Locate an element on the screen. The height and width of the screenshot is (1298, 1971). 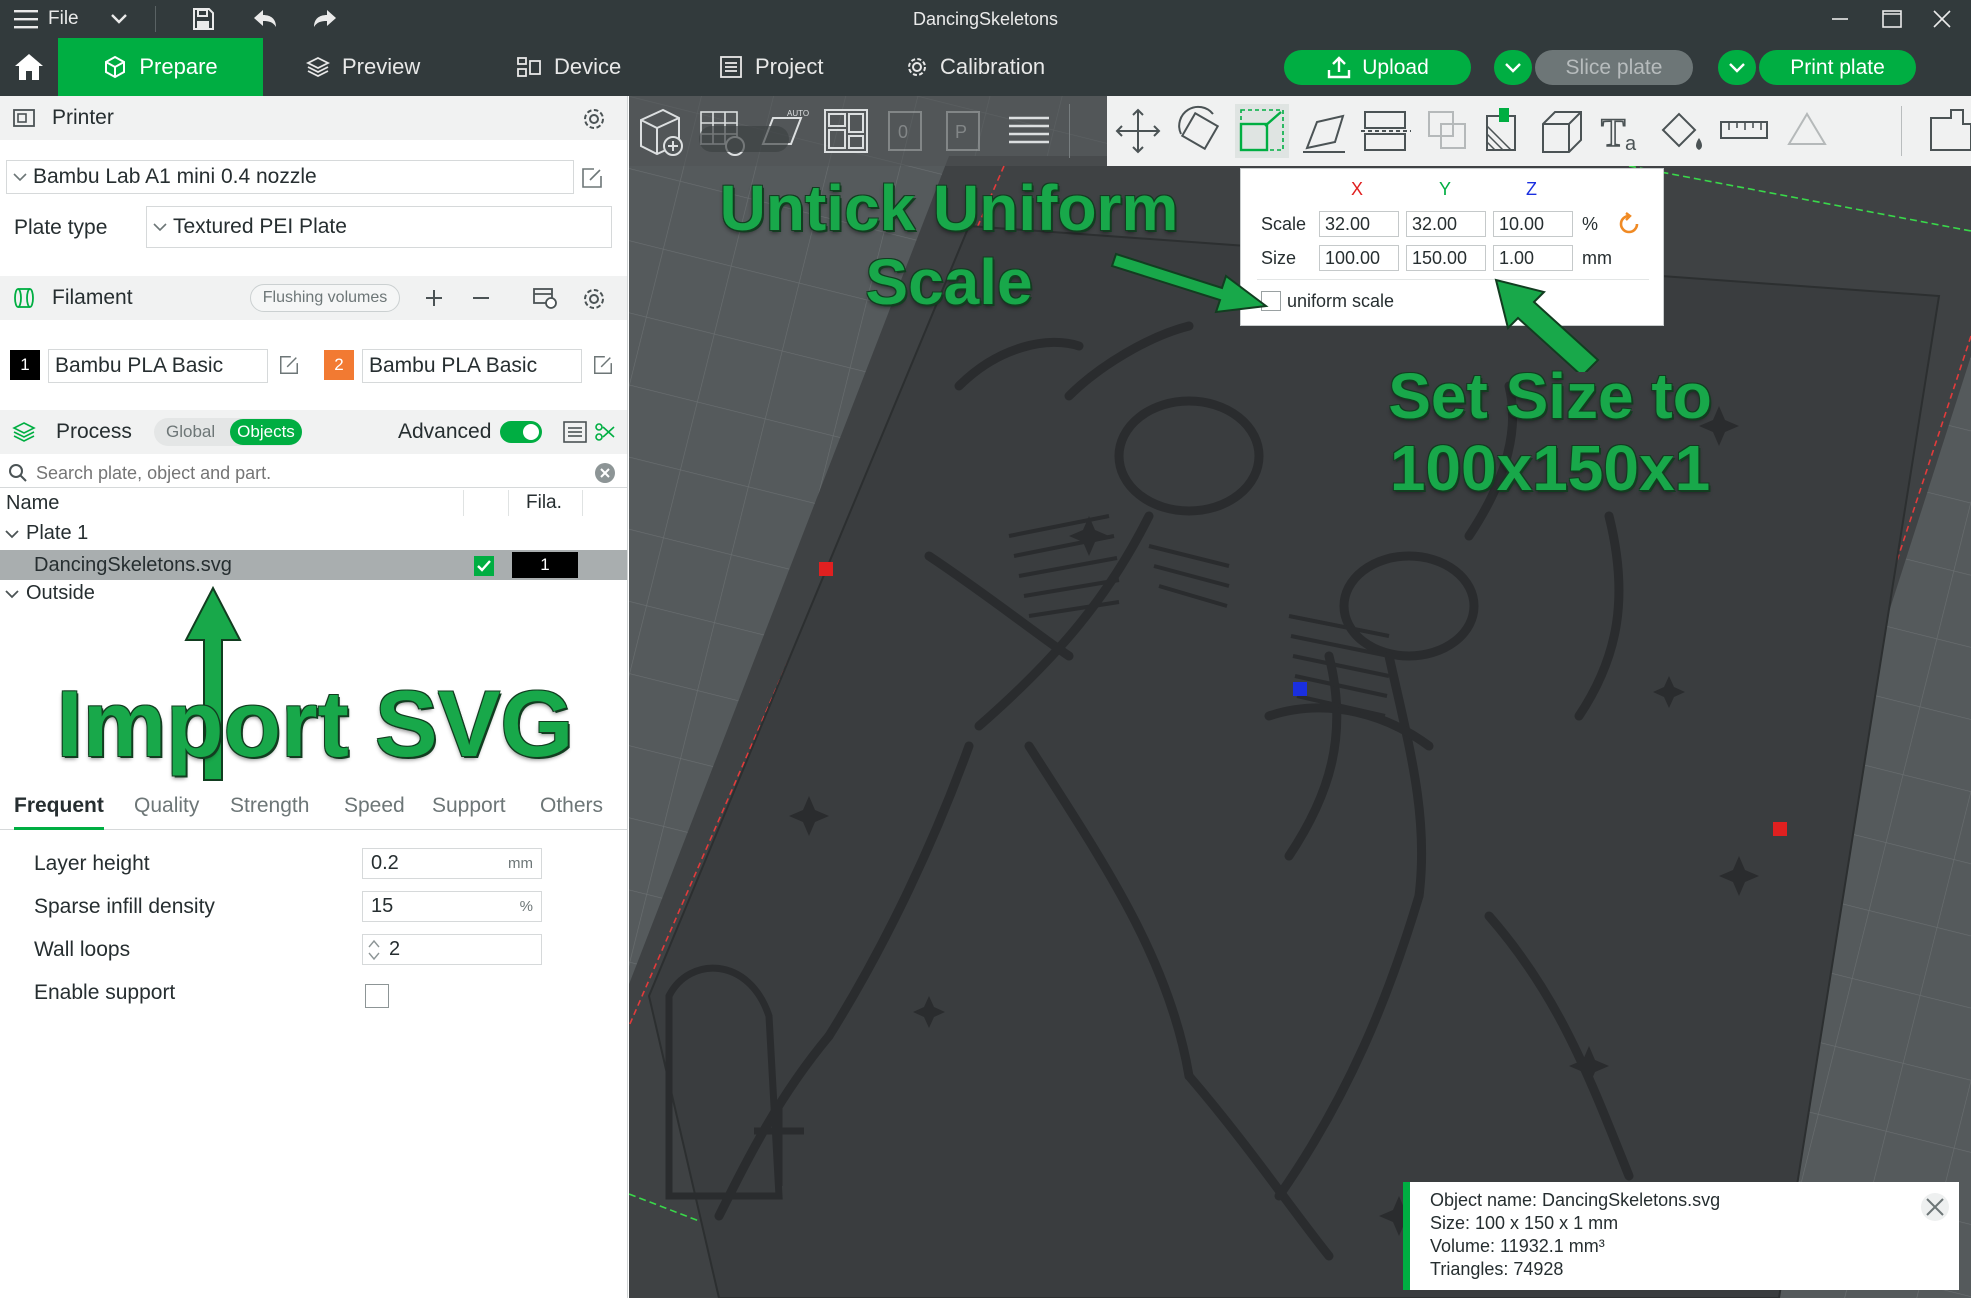
reset-scale-icon is located at coordinates (1629, 224).